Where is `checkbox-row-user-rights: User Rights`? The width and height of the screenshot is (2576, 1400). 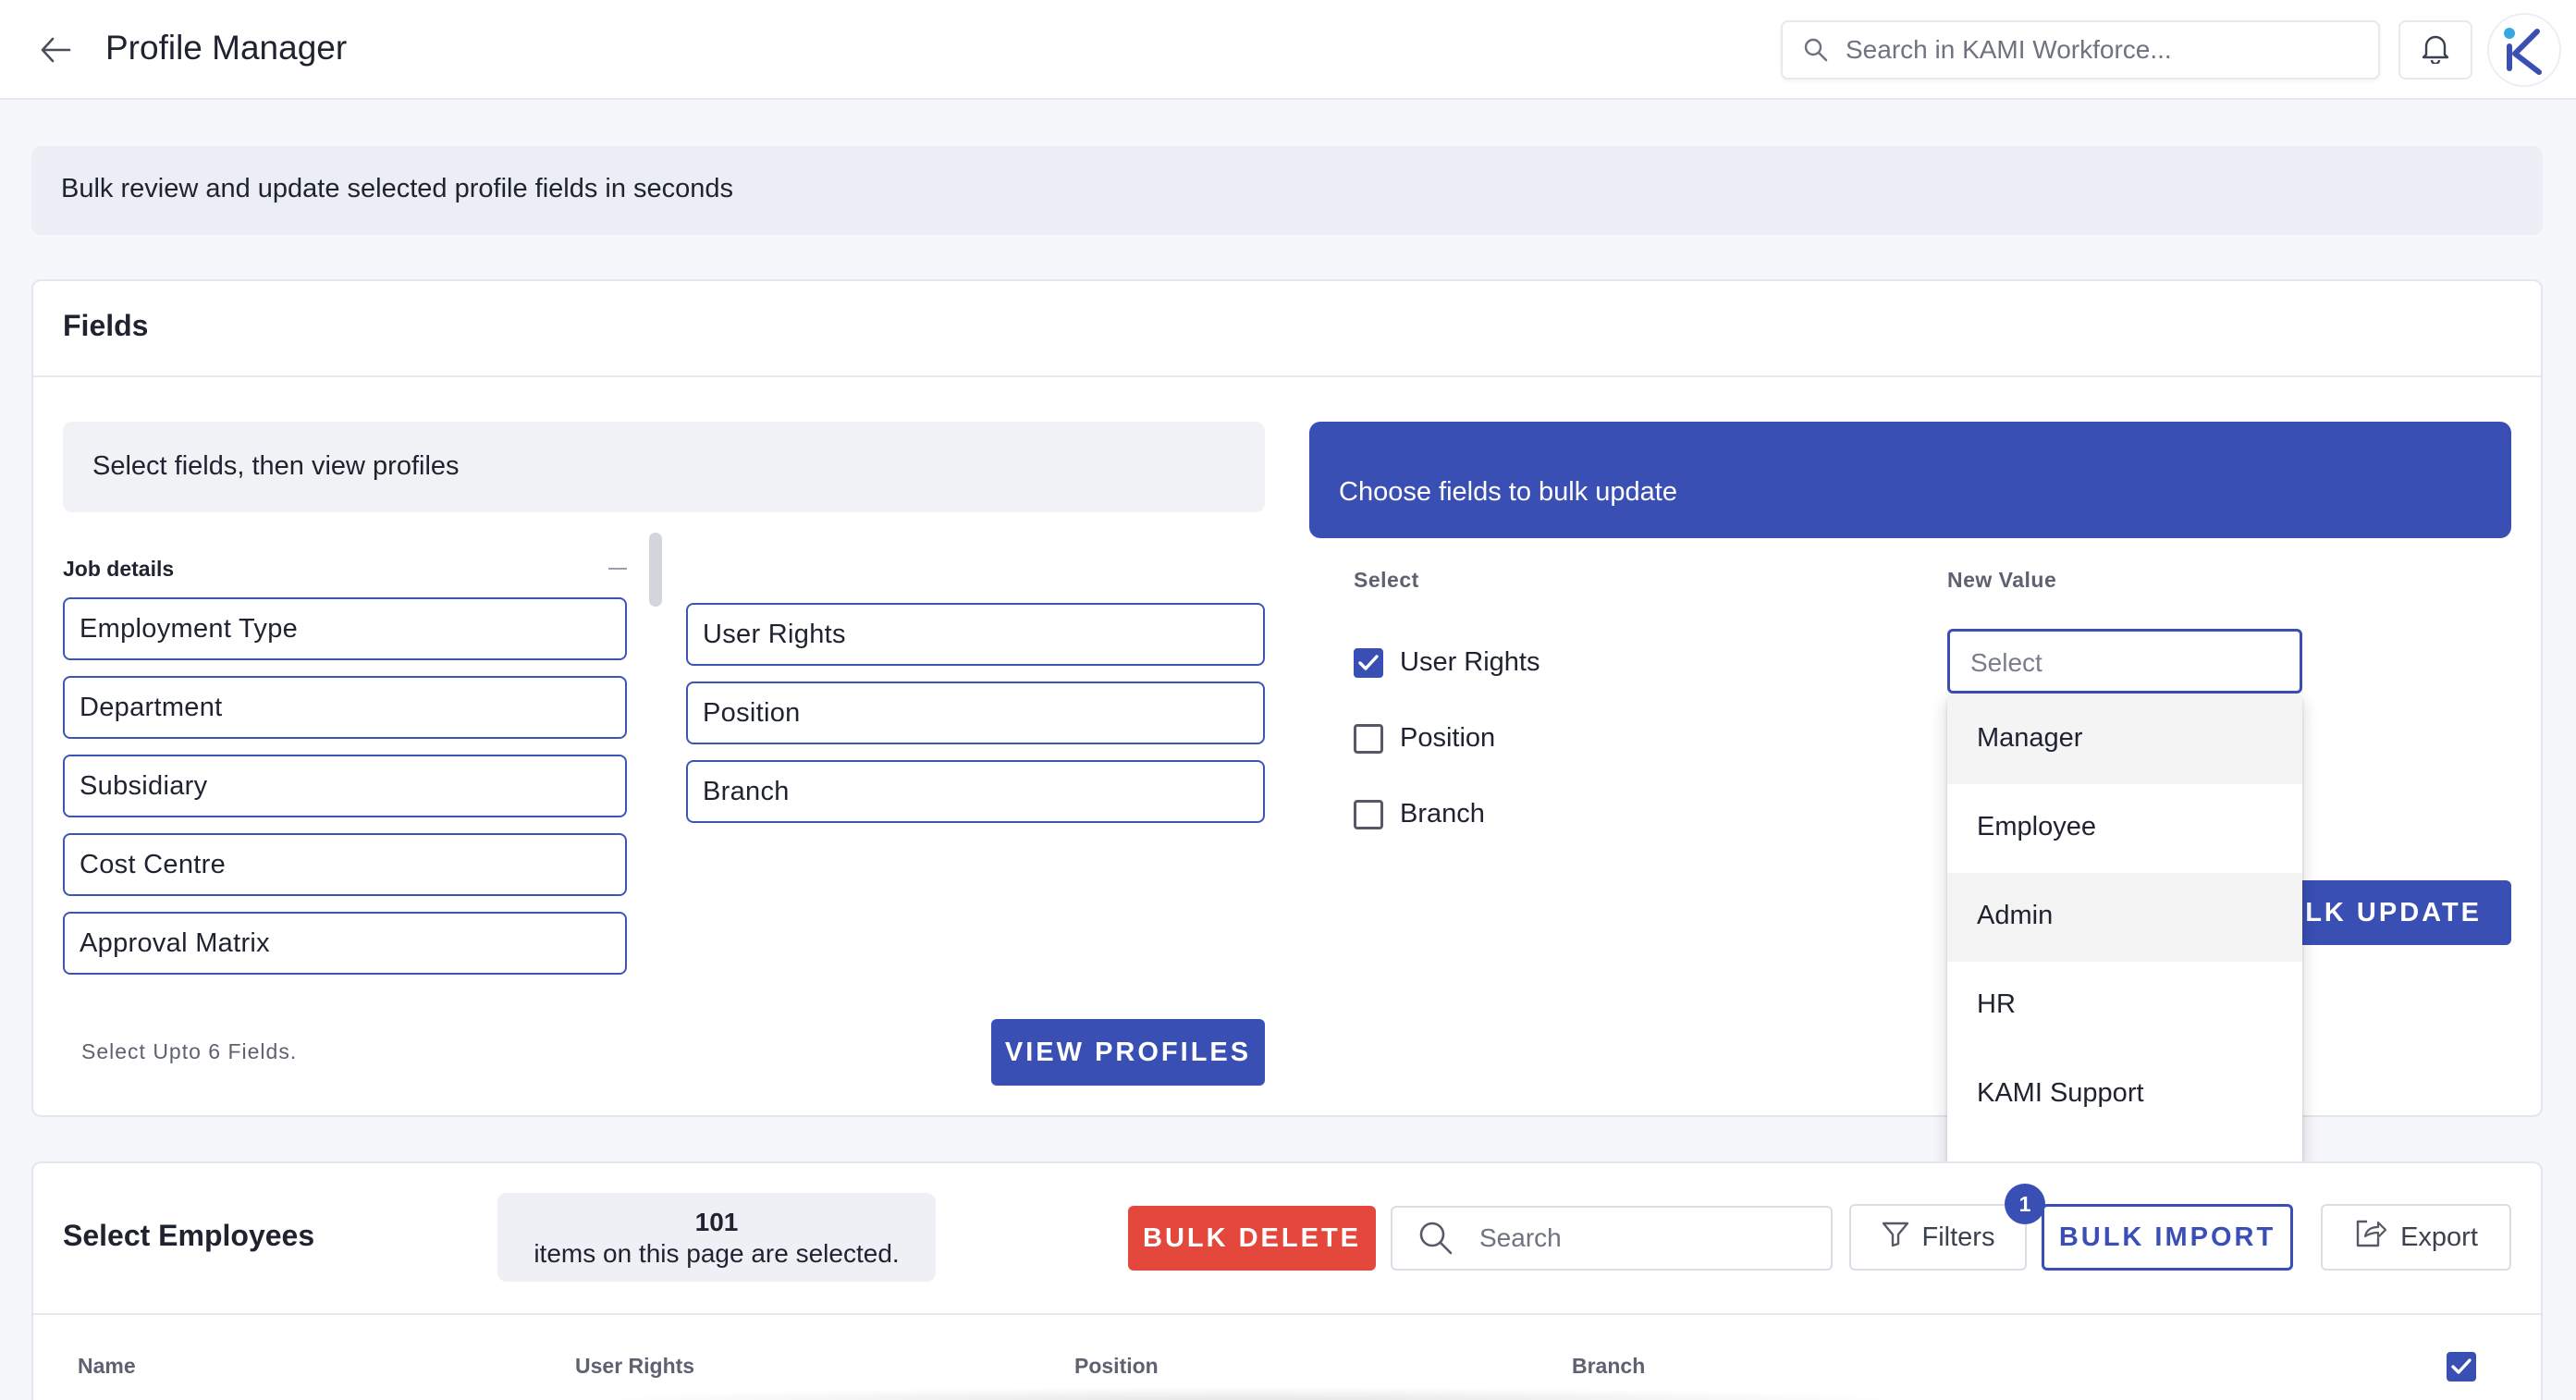
checkbox-row-user-rights: User Rights is located at coordinates (1447, 662).